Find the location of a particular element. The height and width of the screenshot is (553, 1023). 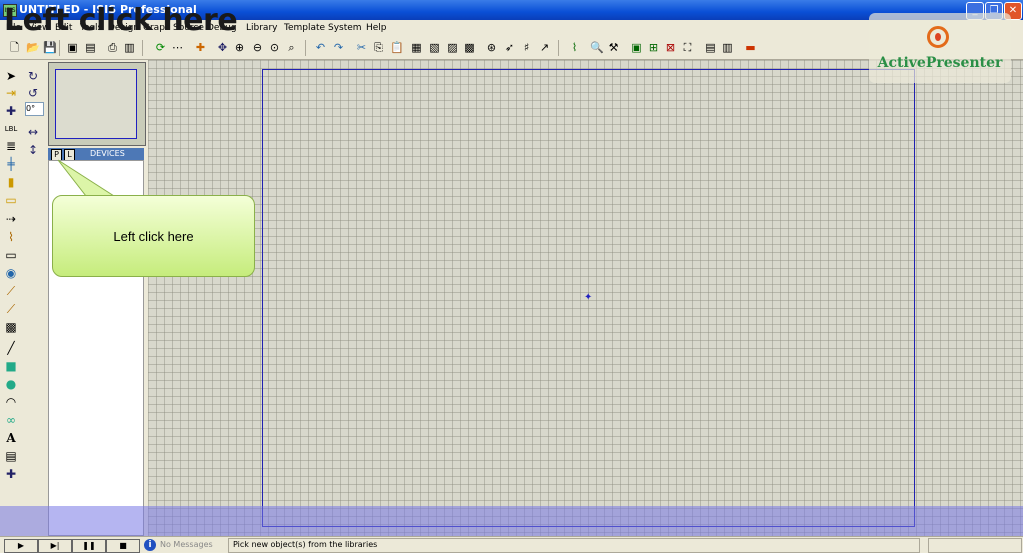

overview-window is located at coordinates (97, 104).